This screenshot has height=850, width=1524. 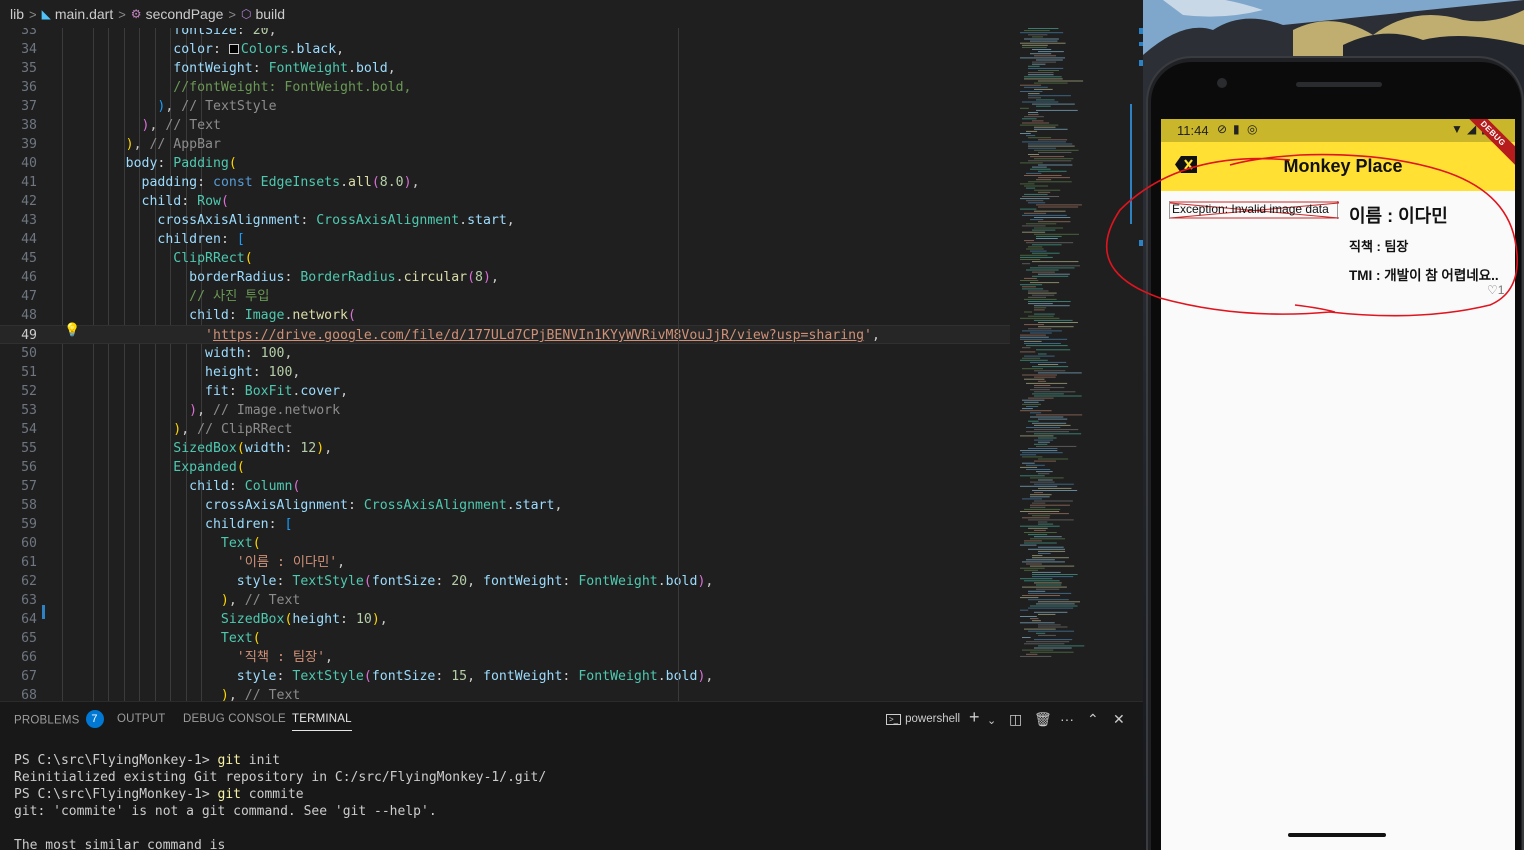 I want to click on code-line: 65 Text(, so click(x=505, y=638).